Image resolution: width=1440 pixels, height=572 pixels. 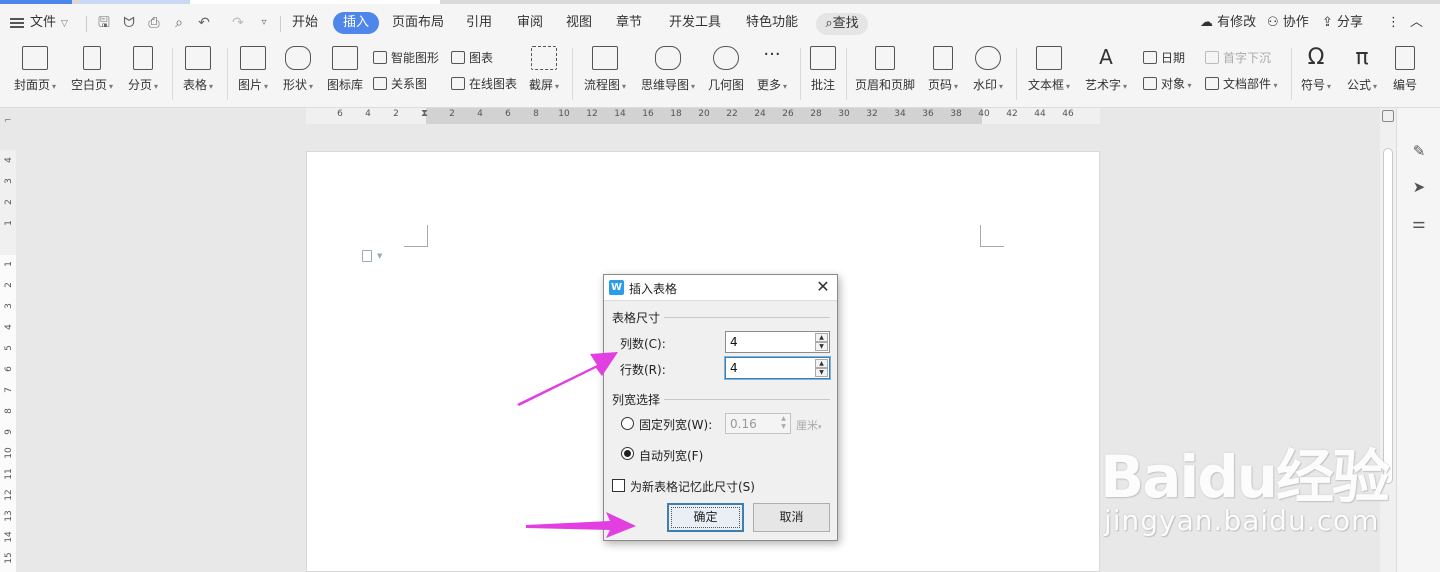 I want to click on symbol-button: Ω 符号 ▾, so click(x=1316, y=70).